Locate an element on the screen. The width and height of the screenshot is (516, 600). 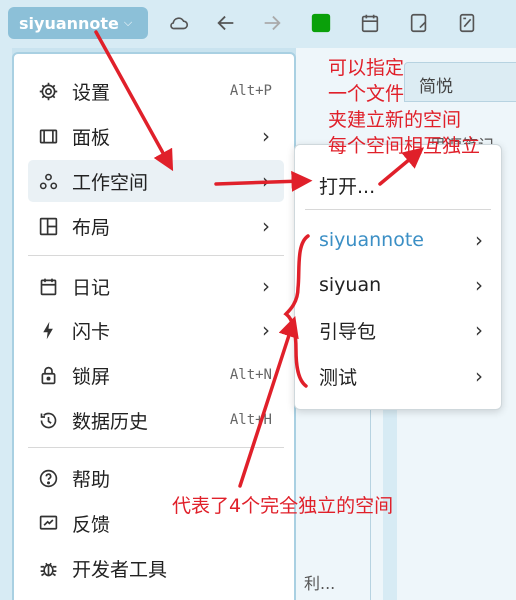
workspace-button: siyuannote ⌵ is located at coordinates (78, 23).